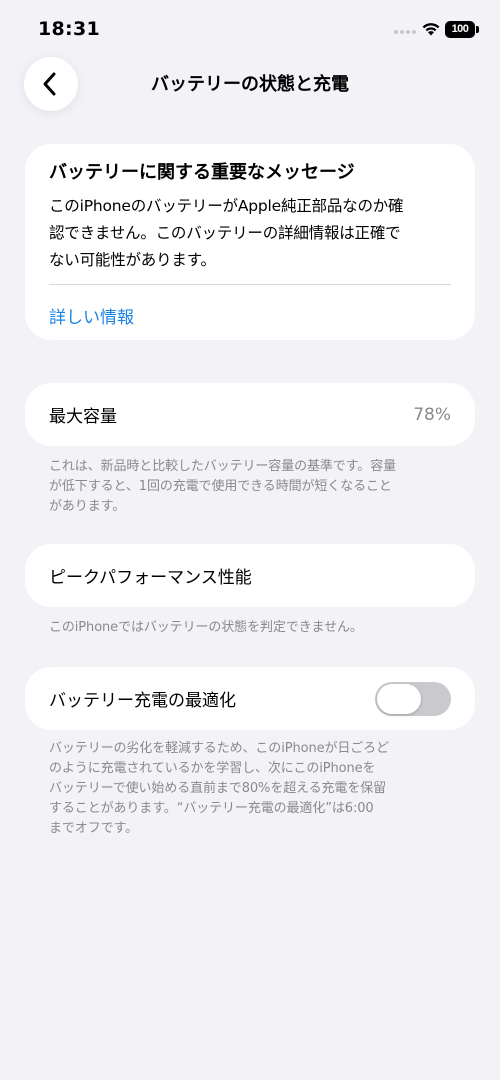  I want to click on peak-performance-footnote: このiPhoneではバッテリーの状態を判定できません。, so click(206, 627).